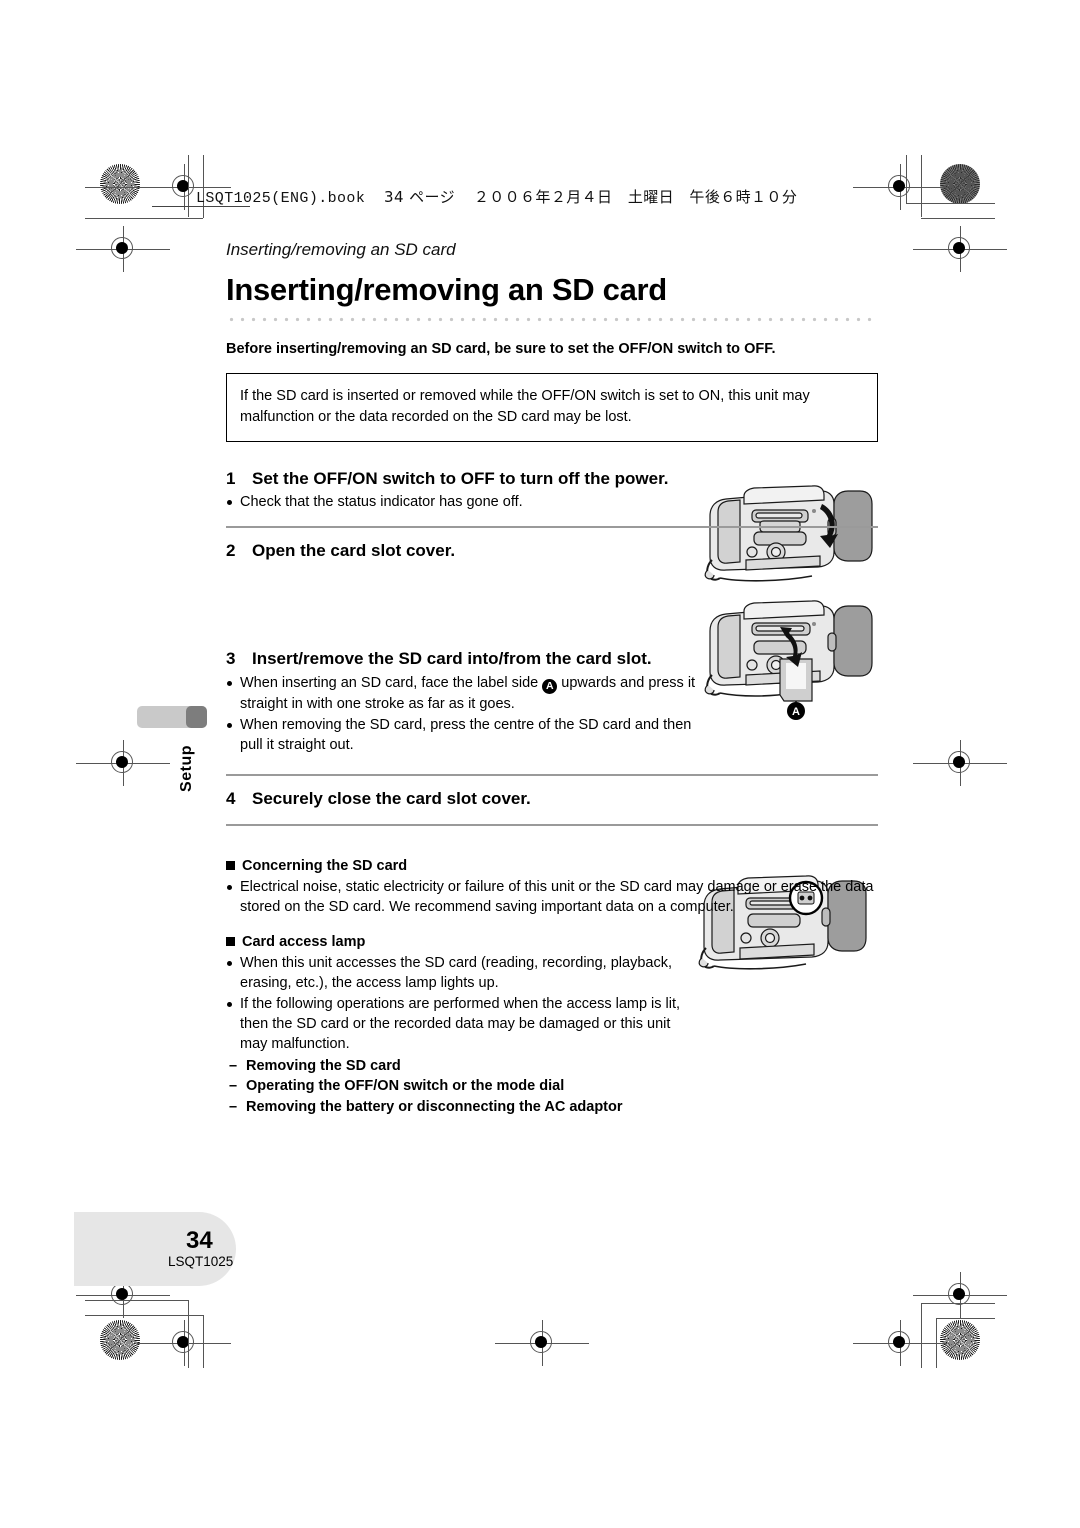 The width and height of the screenshot is (1080, 1528). I want to click on header-file-name: LSQT1025(ENG).book, so click(281, 198).